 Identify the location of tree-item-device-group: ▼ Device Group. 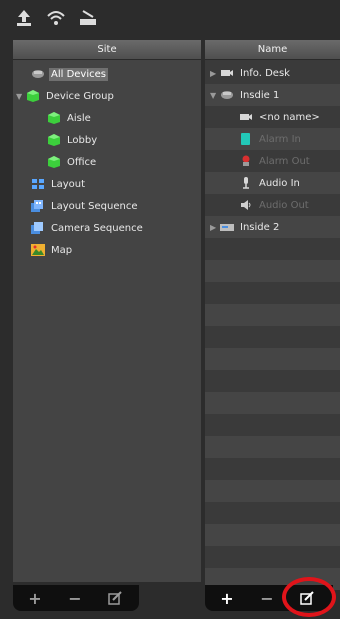
(66, 96).